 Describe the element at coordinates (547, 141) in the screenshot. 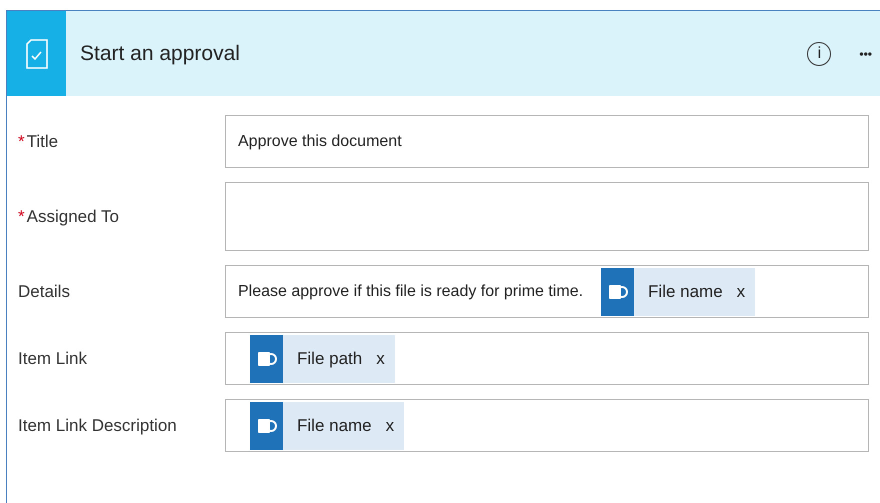

I see `input-field: Approve this document` at that location.